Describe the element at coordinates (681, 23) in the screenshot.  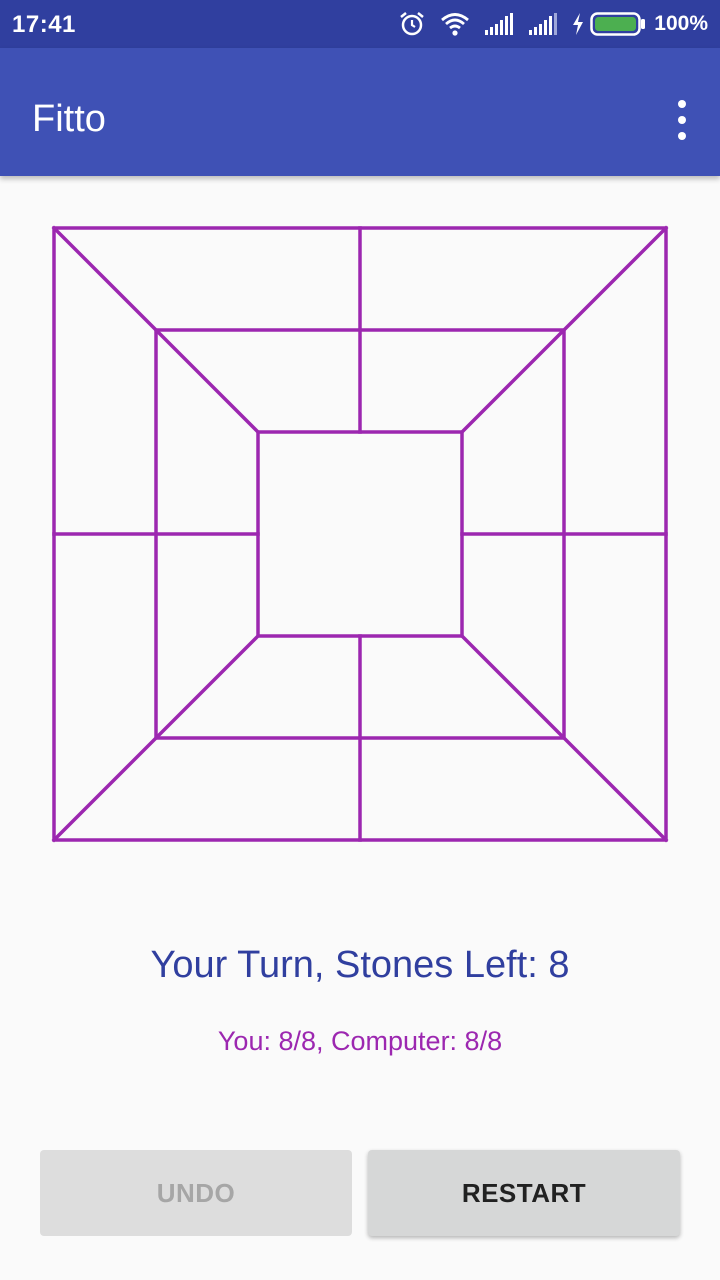
I see `battery-percent: 100%` at that location.